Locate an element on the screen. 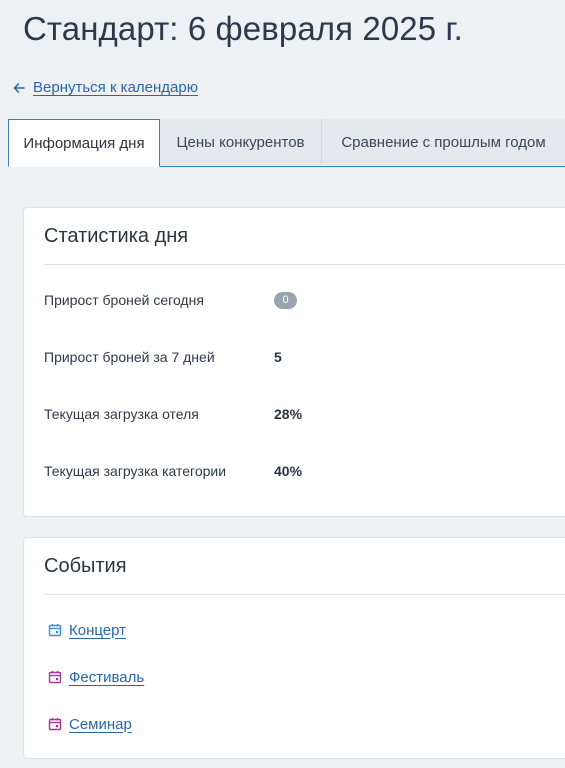  back-to-calendar-link: Вернуться к календарю is located at coordinates (105, 87).